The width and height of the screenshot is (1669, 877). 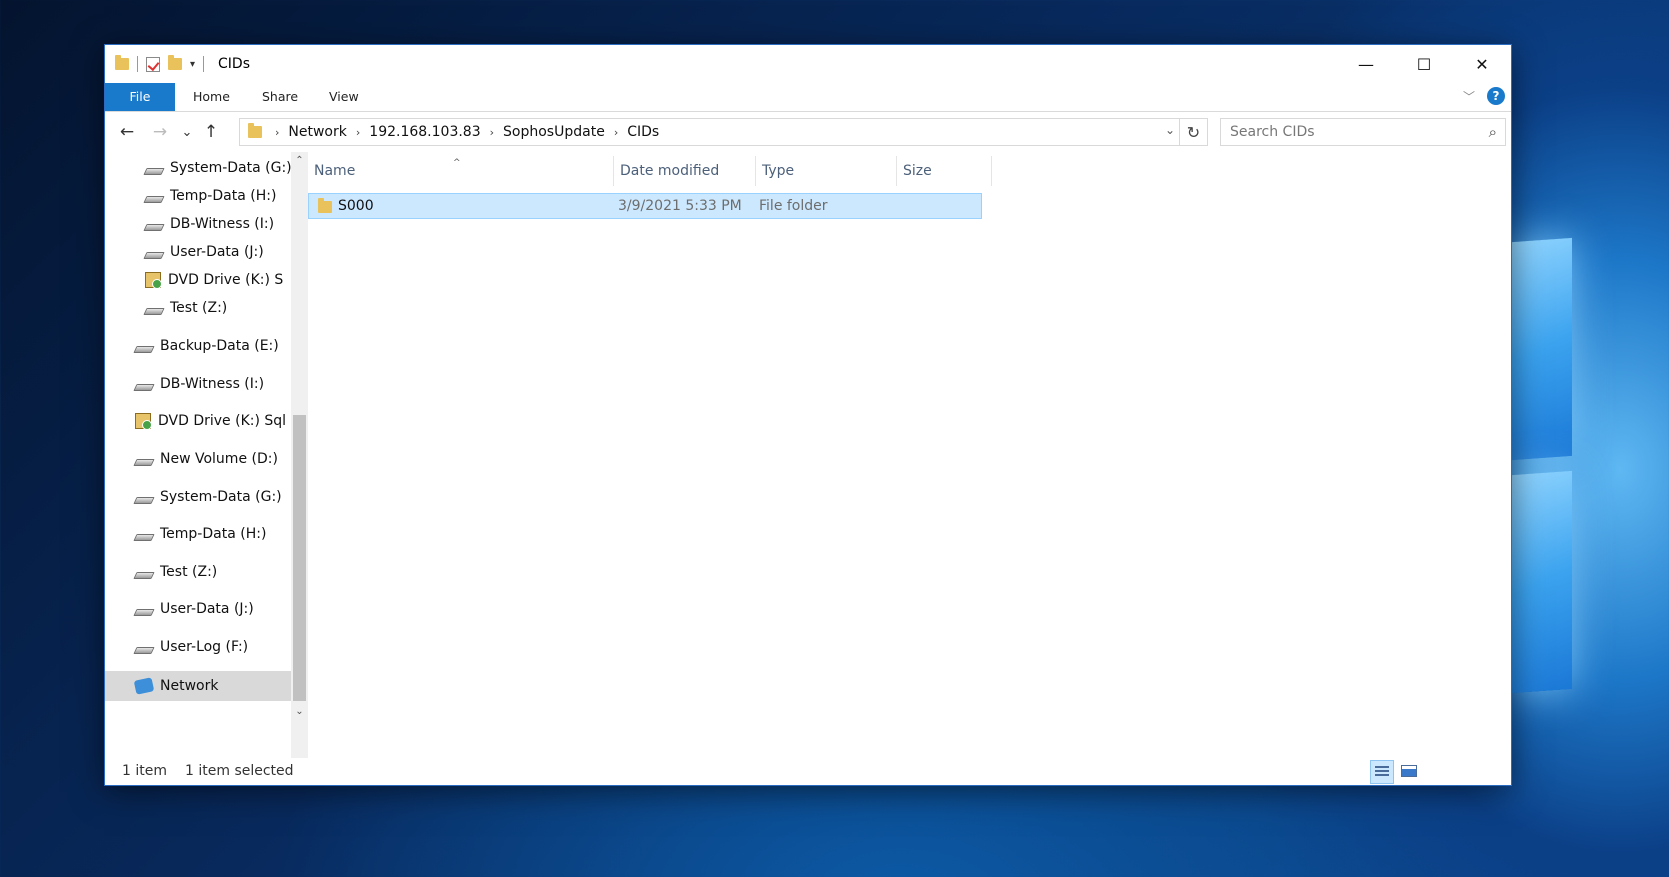 I want to click on caption-buttons: — ☐ ✕, so click(x=1424, y=64).